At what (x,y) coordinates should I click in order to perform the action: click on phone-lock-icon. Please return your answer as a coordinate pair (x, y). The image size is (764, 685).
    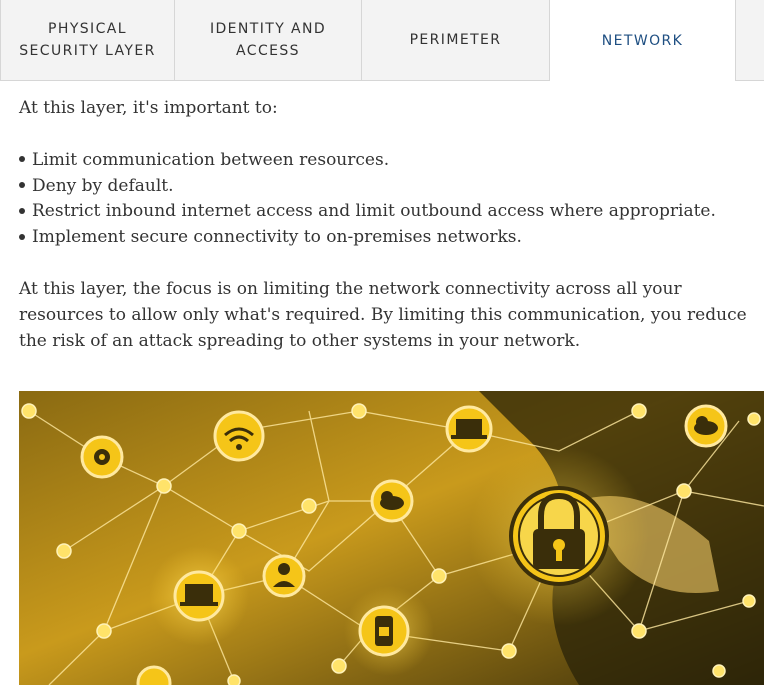
    Looking at the image, I should click on (384, 631).